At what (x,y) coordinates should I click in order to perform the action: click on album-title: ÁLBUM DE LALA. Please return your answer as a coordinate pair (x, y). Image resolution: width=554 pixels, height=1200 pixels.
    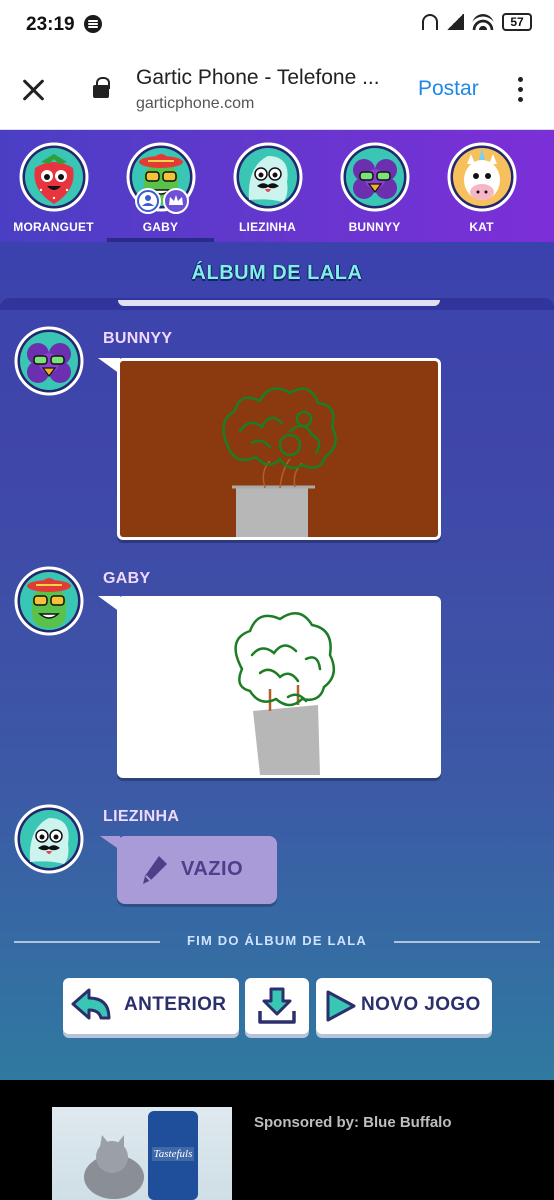
    Looking at the image, I should click on (277, 273).